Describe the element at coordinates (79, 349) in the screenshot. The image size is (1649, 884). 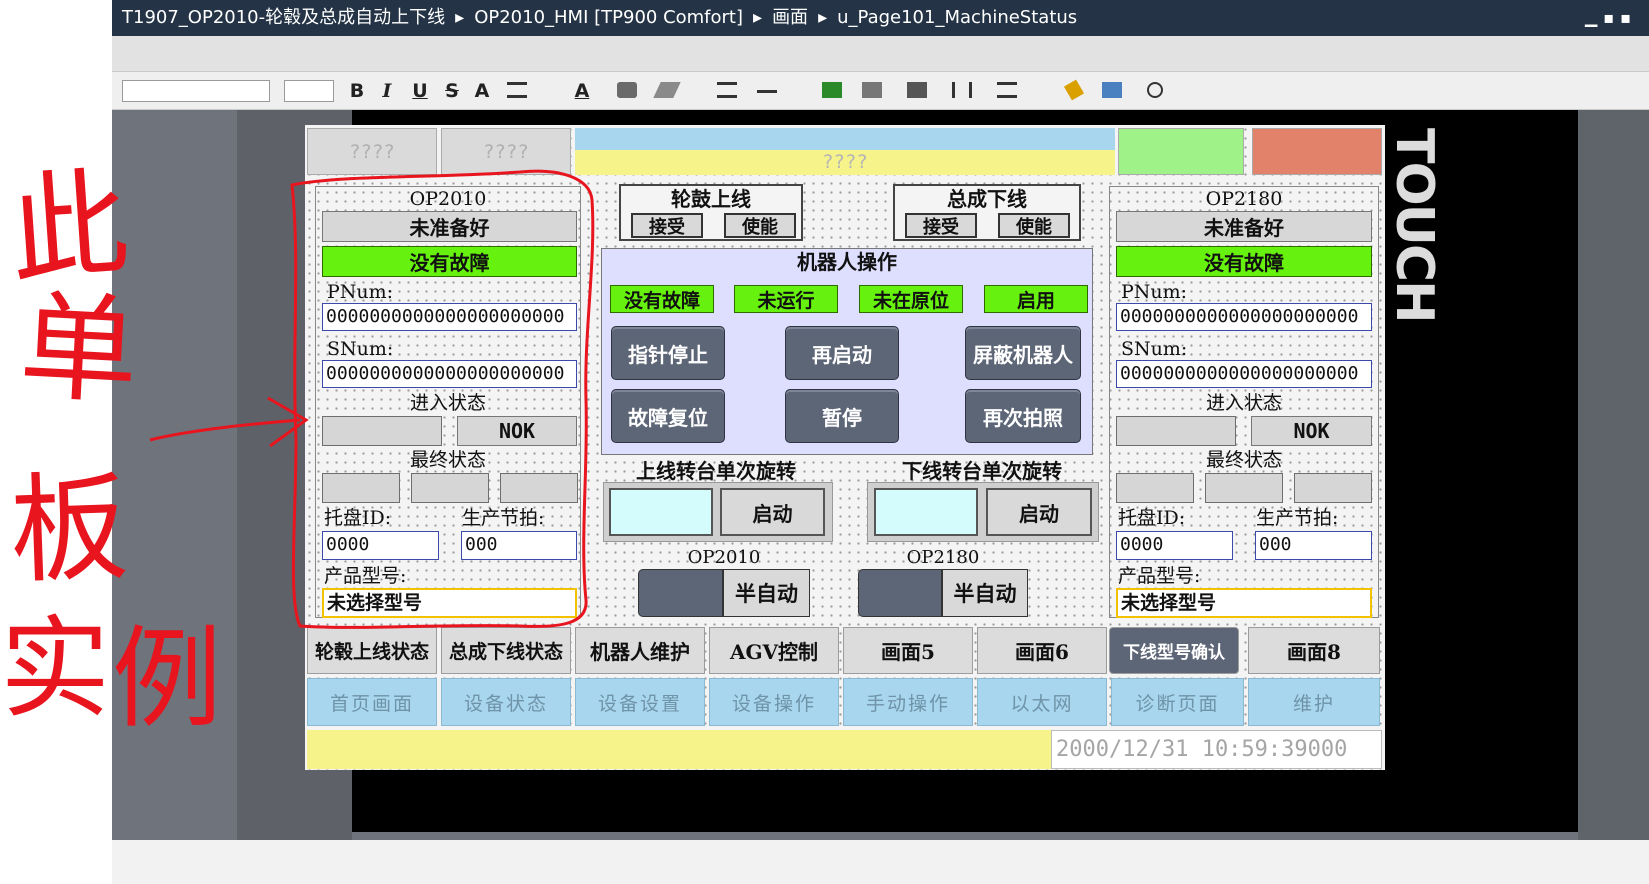
I see `annotation-char-2: 单` at that location.